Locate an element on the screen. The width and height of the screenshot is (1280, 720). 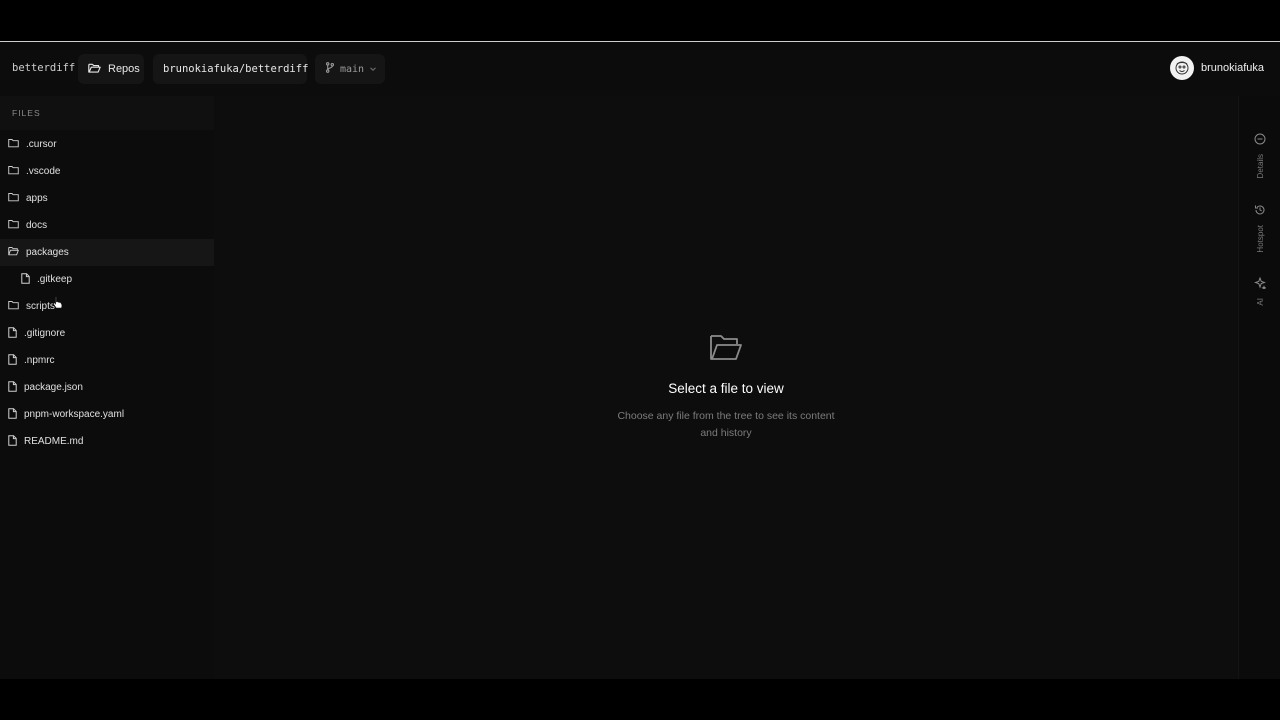
tree-item: docs is located at coordinates (107, 225).